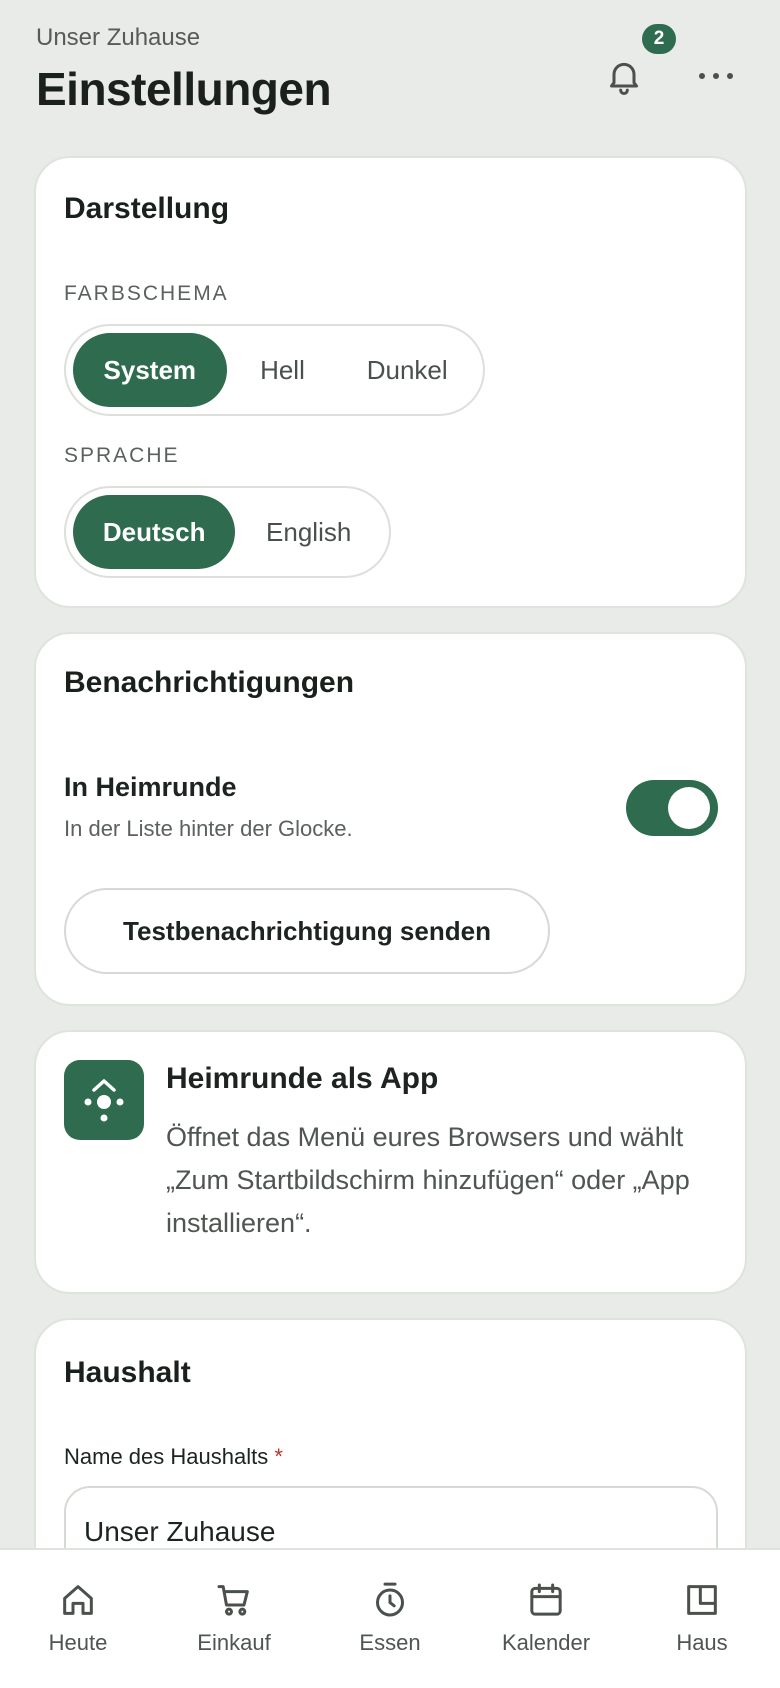 Image resolution: width=780 pixels, height=1688 pixels. I want to click on nav-item-essen: Essen, so click(390, 1619).